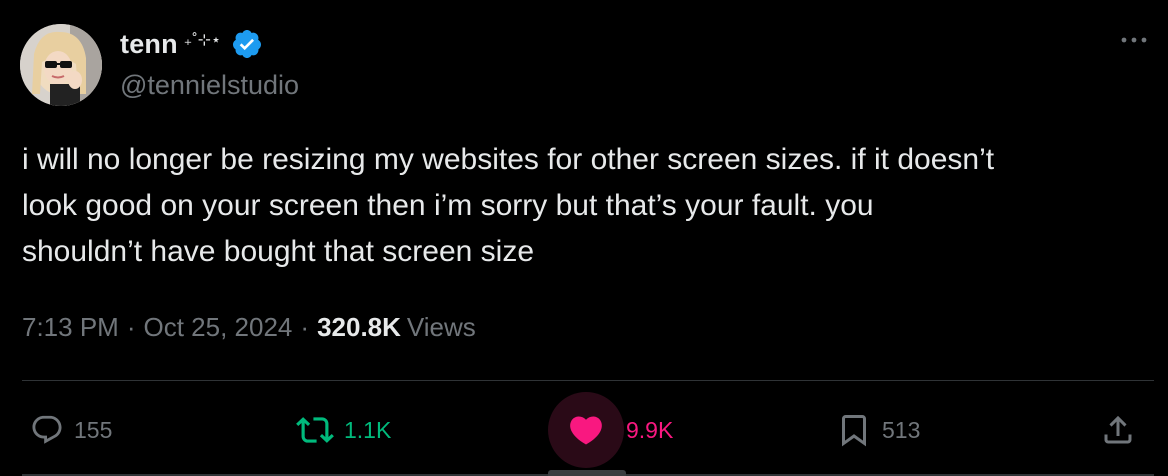 The image size is (1168, 476). I want to click on tweet-meta: 7:13 PM · Oct 25, 2024 · 320.8K Views, so click(249, 327).